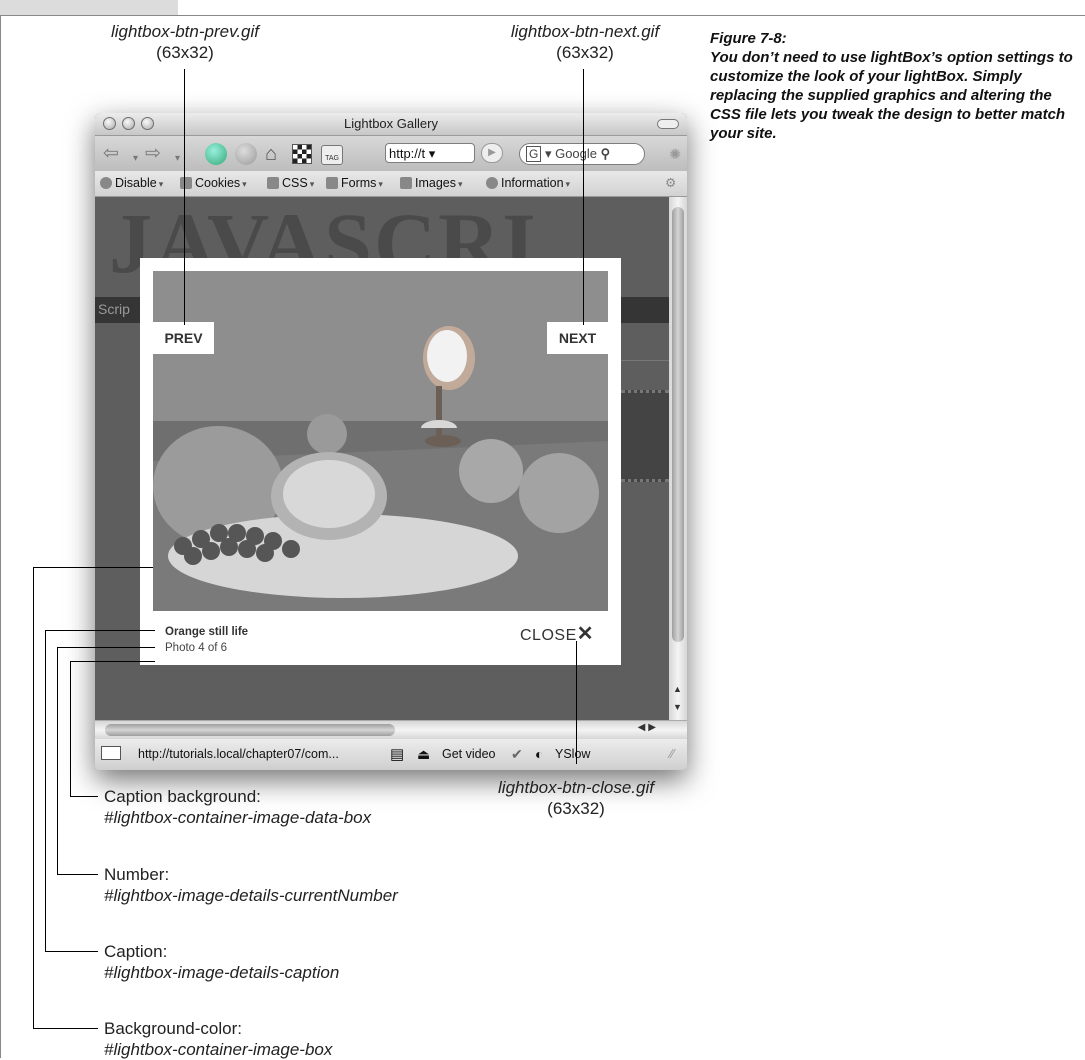 Image resolution: width=1085 pixels, height=1060 pixels. Describe the element at coordinates (645, 436) in the screenshot. I see `page-thumbnail` at that location.